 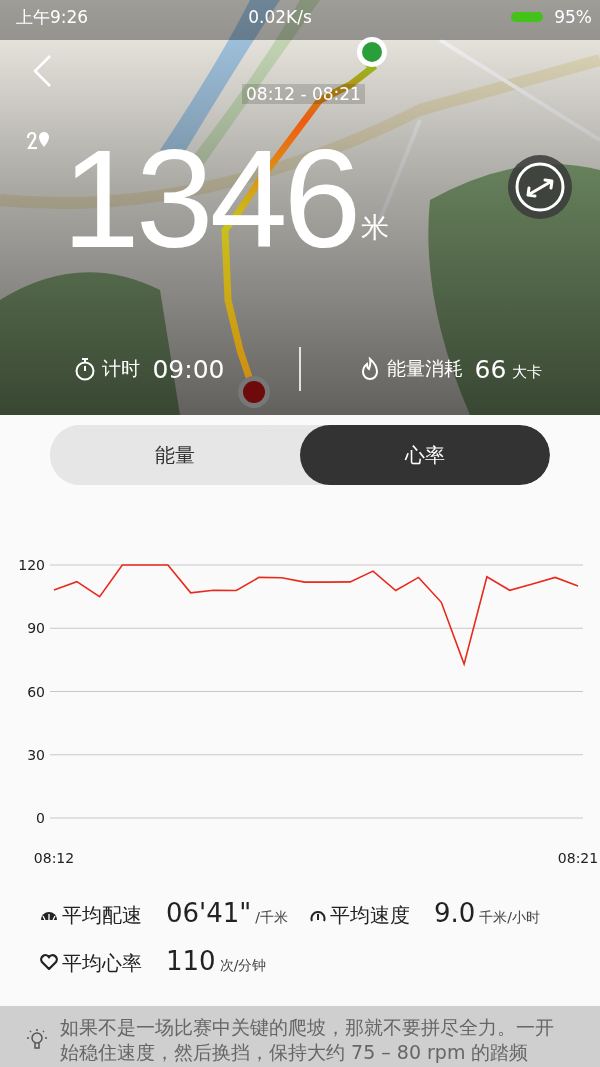 What do you see at coordinates (40, 818) in the screenshot?
I see `y-tick-label: 0` at bounding box center [40, 818].